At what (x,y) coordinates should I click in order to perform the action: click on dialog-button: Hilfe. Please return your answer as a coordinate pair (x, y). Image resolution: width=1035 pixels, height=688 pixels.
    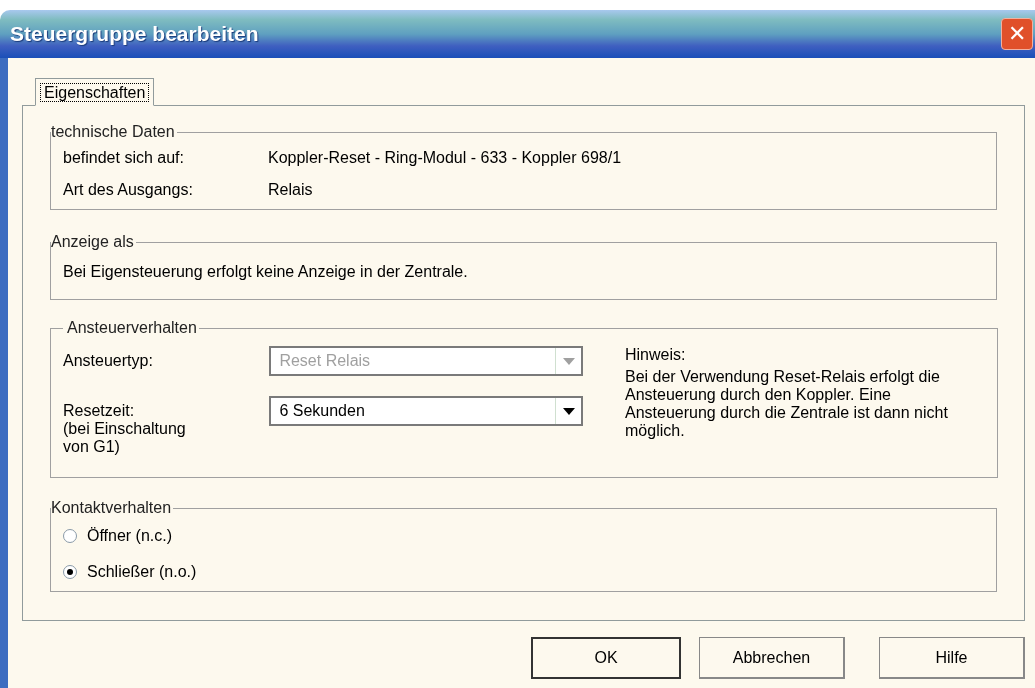
    Looking at the image, I should click on (952, 658).